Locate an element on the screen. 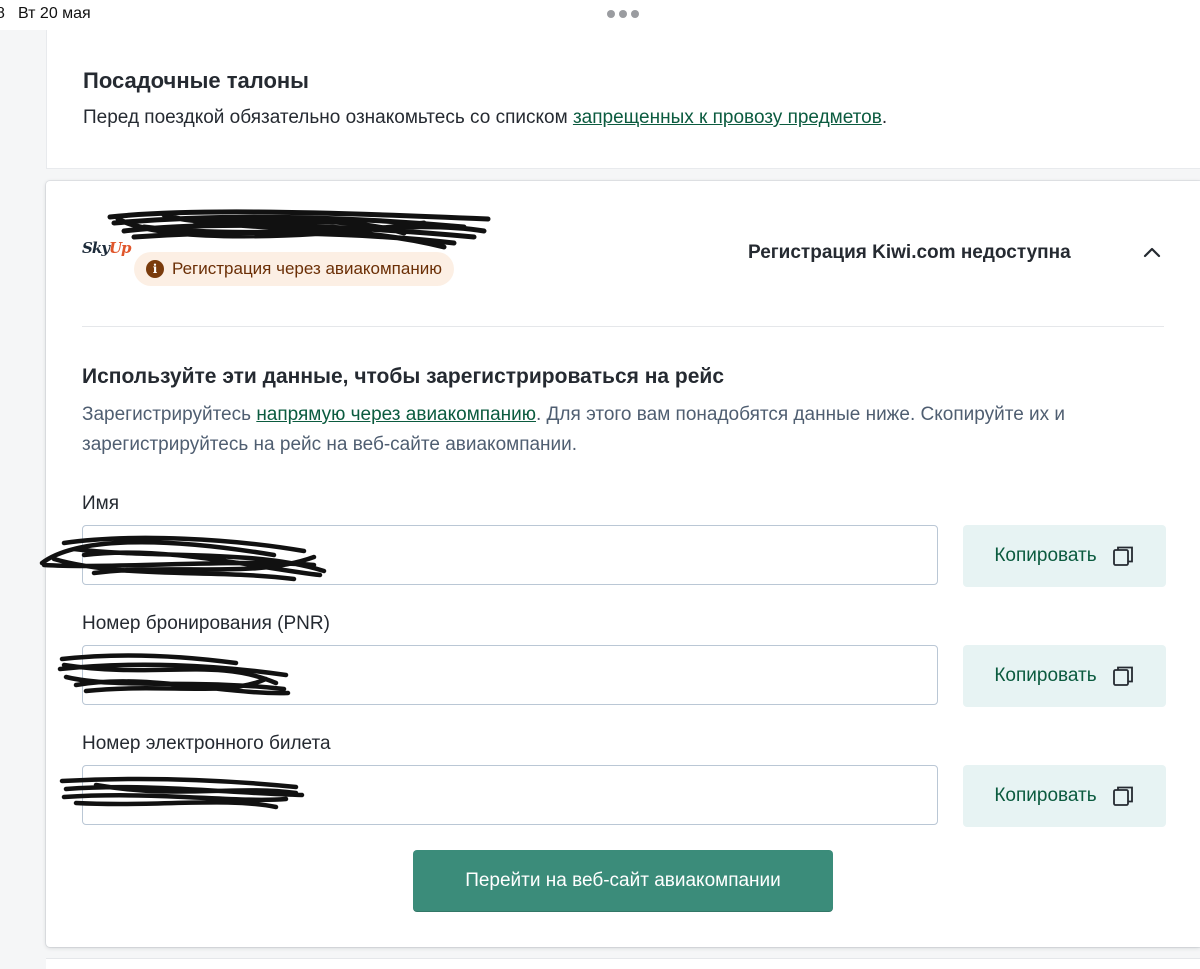 The height and width of the screenshot is (969, 1200). copy-pnr-button: Копировать is located at coordinates (1064, 676).